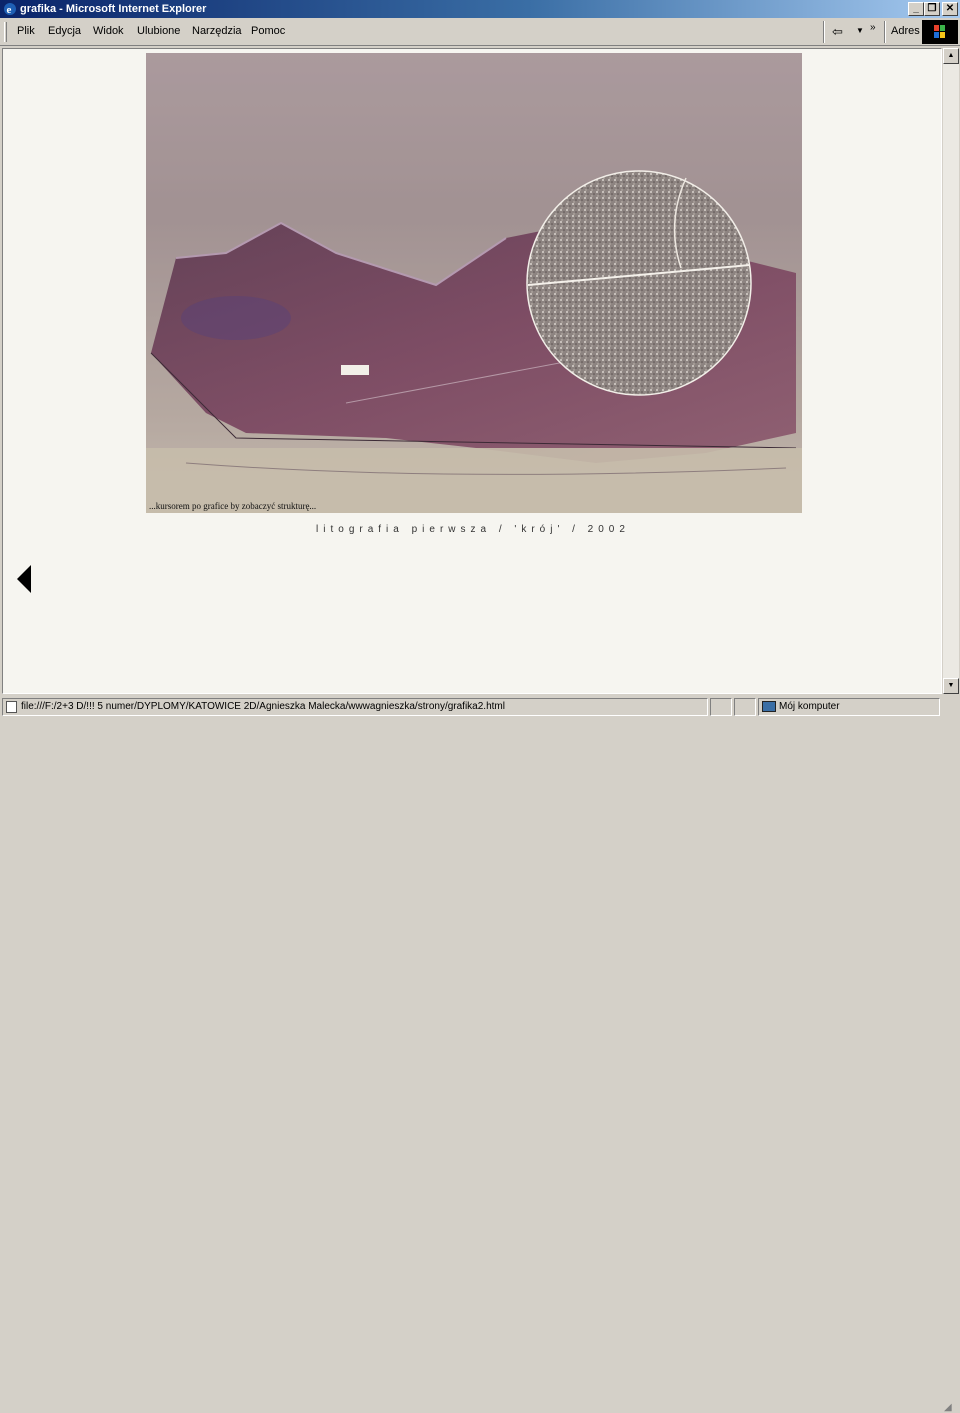 The height and width of the screenshot is (1413, 960). Describe the element at coordinates (940, 32) in the screenshot. I see `windows-logo-icon` at that location.